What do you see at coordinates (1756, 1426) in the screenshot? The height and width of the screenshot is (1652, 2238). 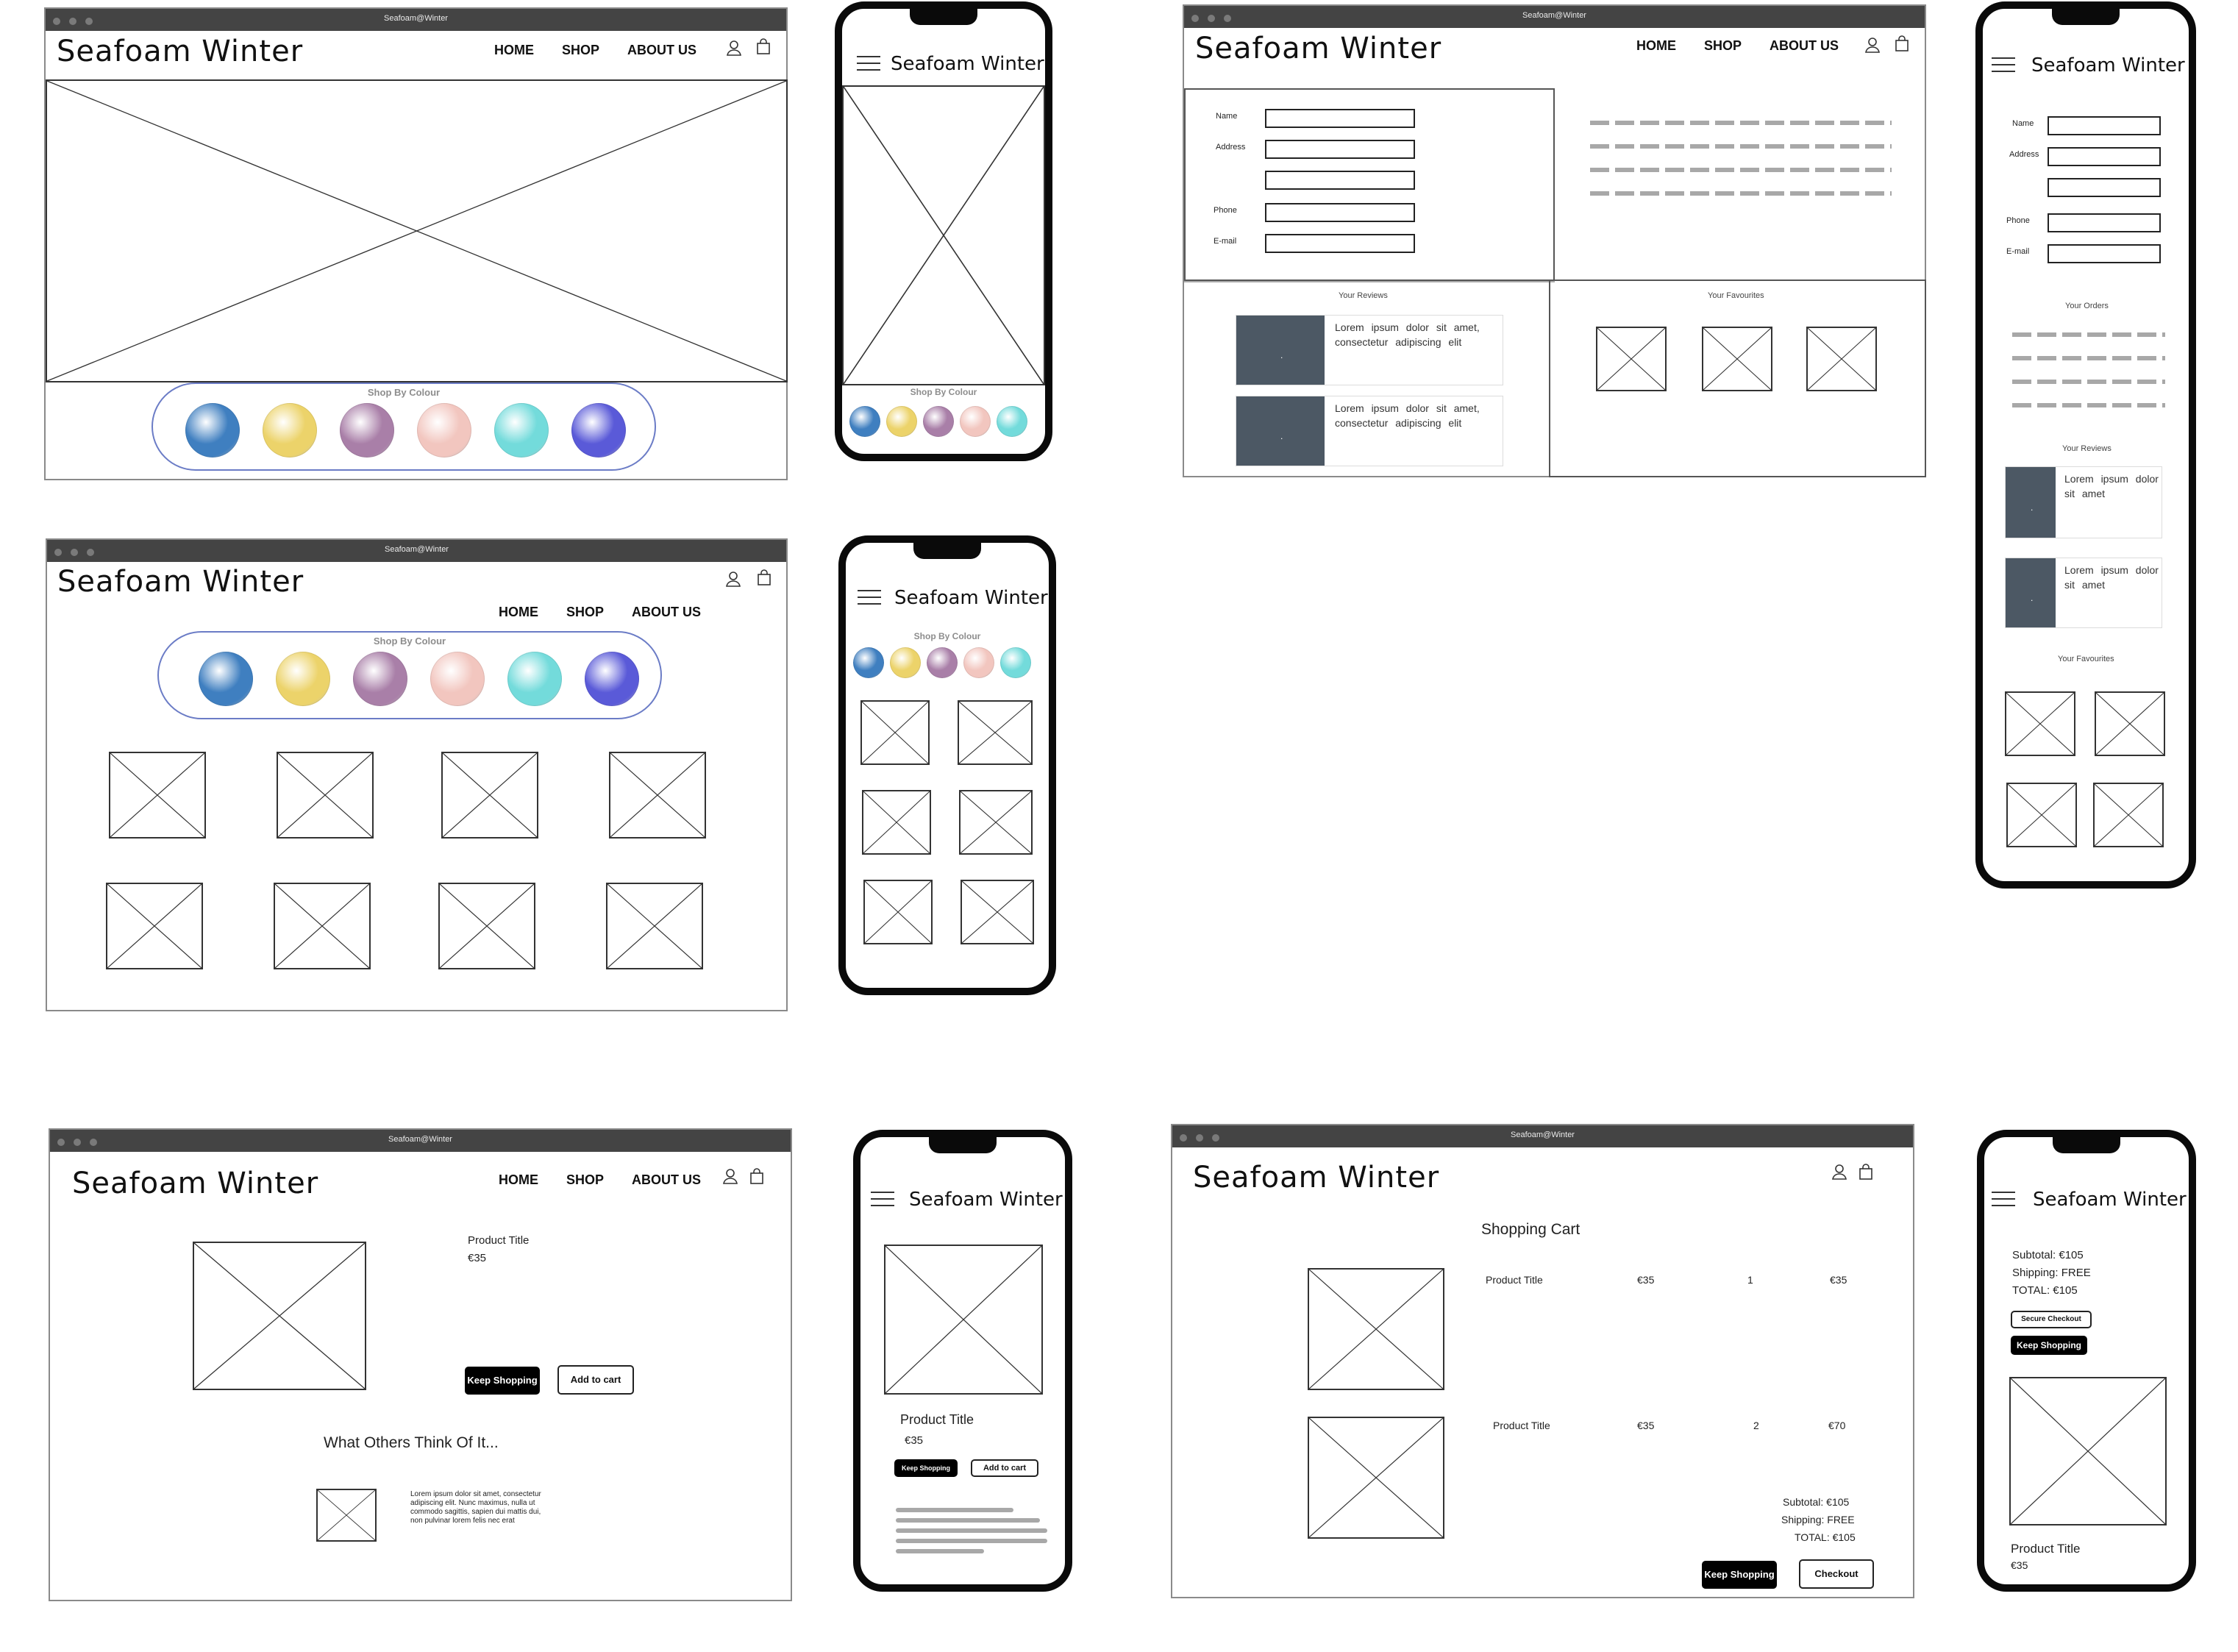 I see `cart-item-qty: 2` at bounding box center [1756, 1426].